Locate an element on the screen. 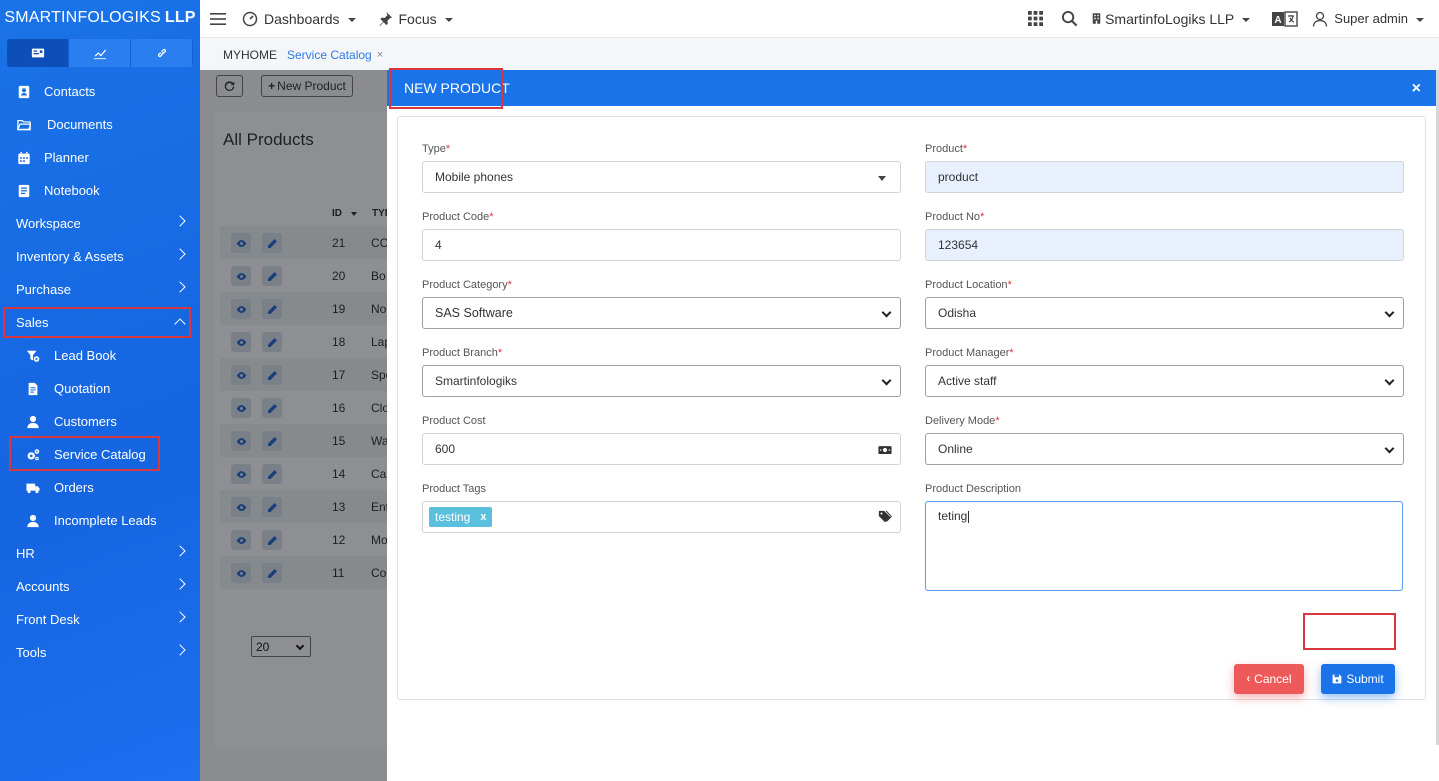 The image size is (1439, 781). brand-logo: SMARTINFOLOGIKS LLP is located at coordinates (100, 18).